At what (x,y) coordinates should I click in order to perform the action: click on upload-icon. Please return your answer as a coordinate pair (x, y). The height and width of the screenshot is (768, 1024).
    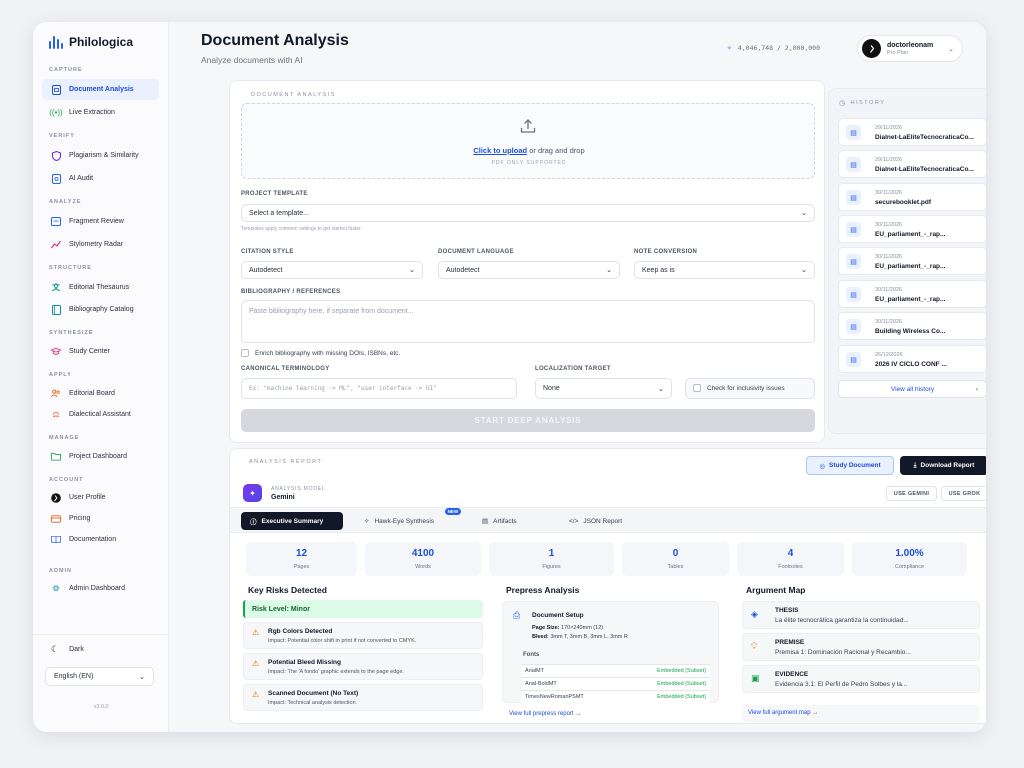
    Looking at the image, I should click on (528, 128).